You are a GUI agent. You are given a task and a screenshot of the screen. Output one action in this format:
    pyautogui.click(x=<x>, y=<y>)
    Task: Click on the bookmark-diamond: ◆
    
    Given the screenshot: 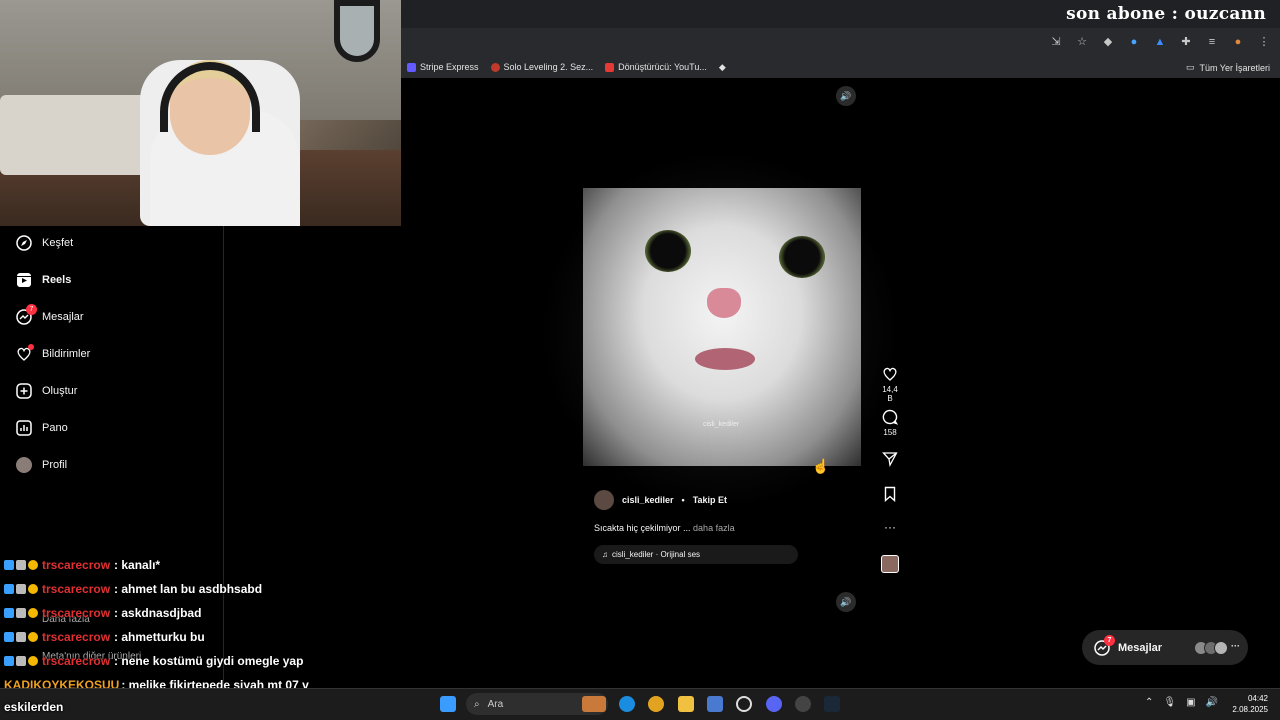 What is the action you would take?
    pyautogui.click(x=722, y=67)
    